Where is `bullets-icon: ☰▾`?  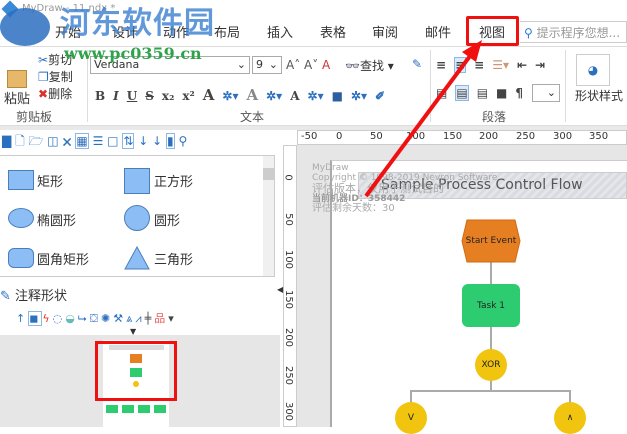 bullets-icon: ☰▾ is located at coordinates (500, 65).